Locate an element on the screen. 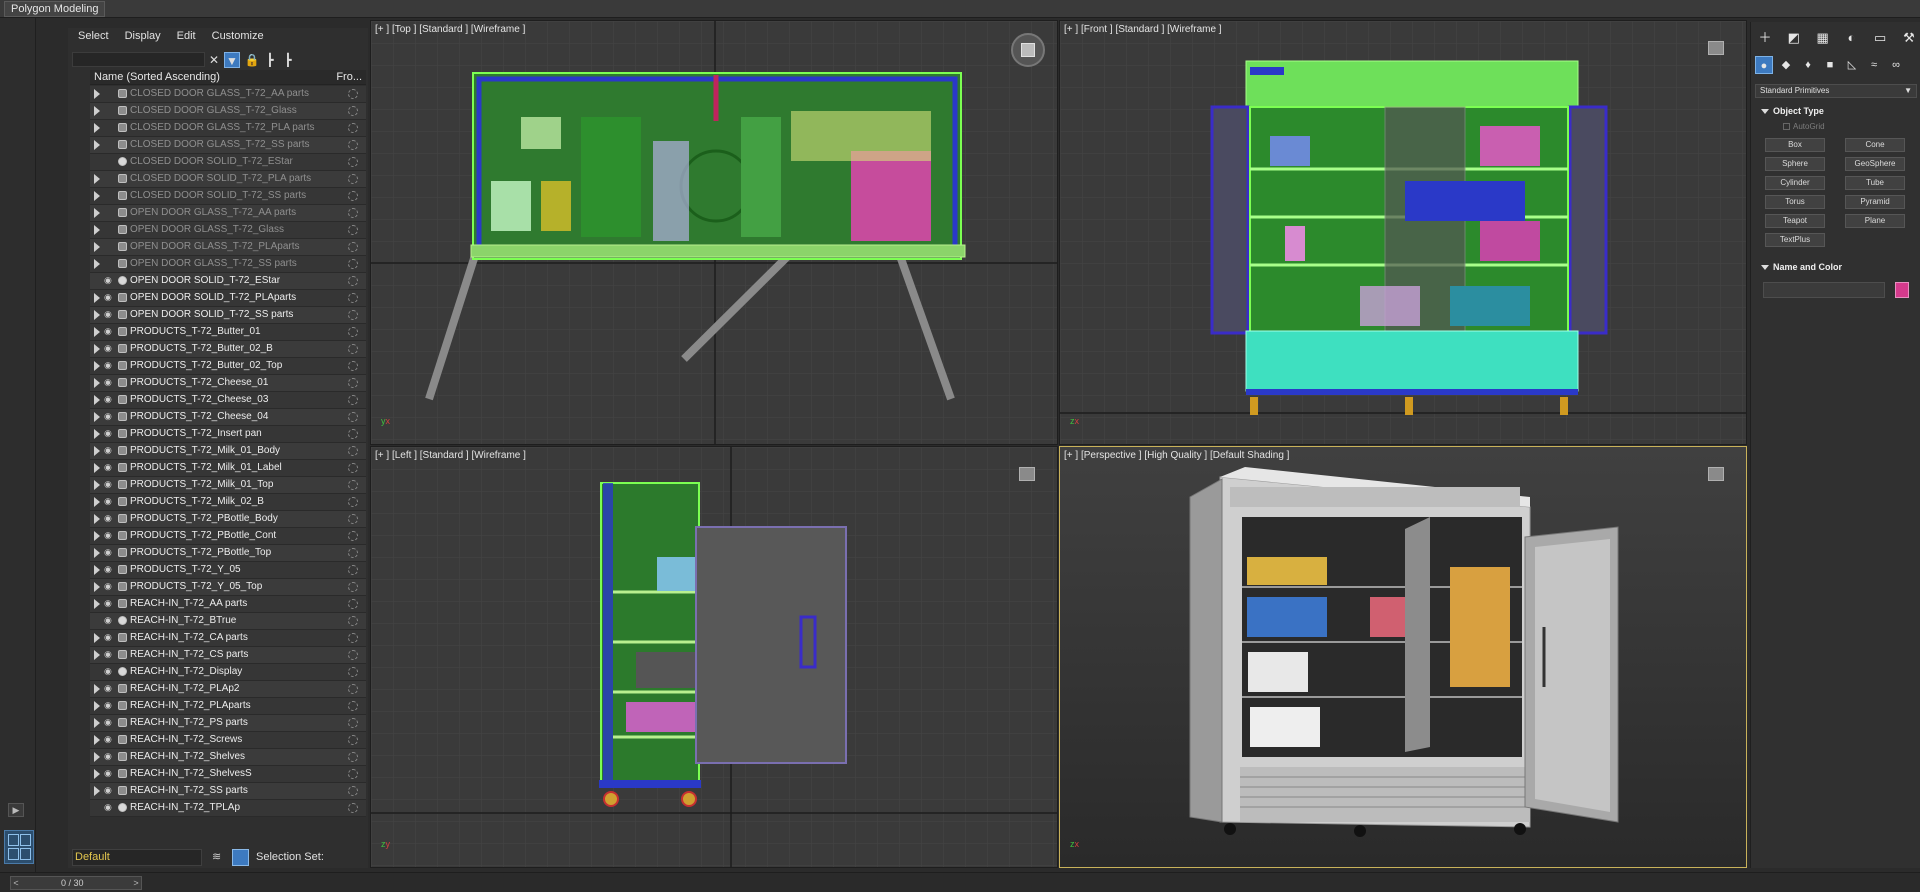 This screenshot has width=1920, height=892. explorer-row: ◉ REACH-IN_T-72_Shelves is located at coordinates (228, 757).